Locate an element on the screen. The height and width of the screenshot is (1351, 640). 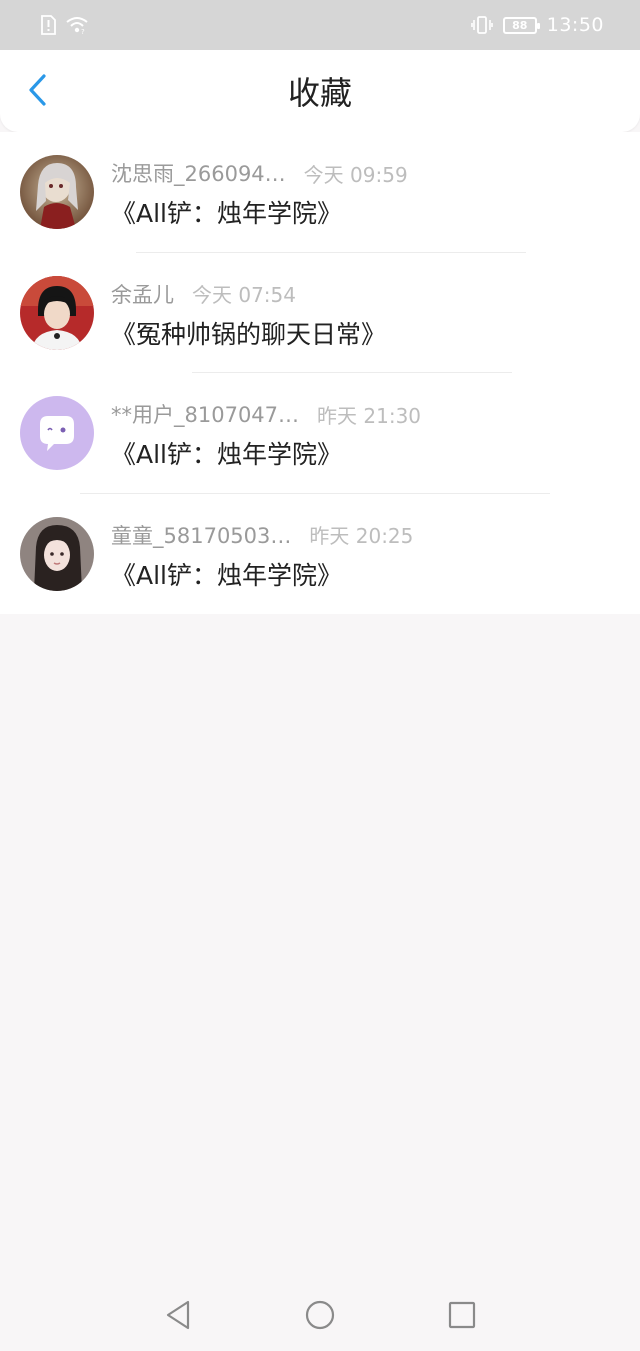
nav-recents-button is located at coordinates (462, 1315).